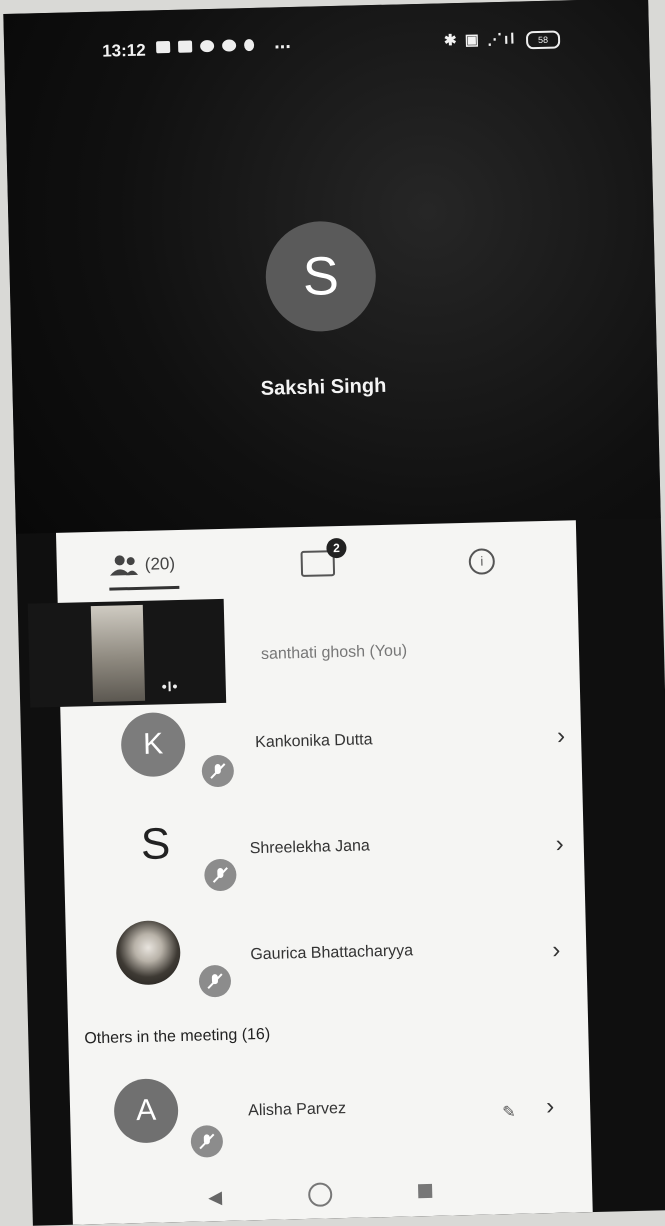 Image resolution: width=665 pixels, height=1226 pixels. Describe the element at coordinates (249, 45) in the screenshot. I see `tiktok-icon` at that location.